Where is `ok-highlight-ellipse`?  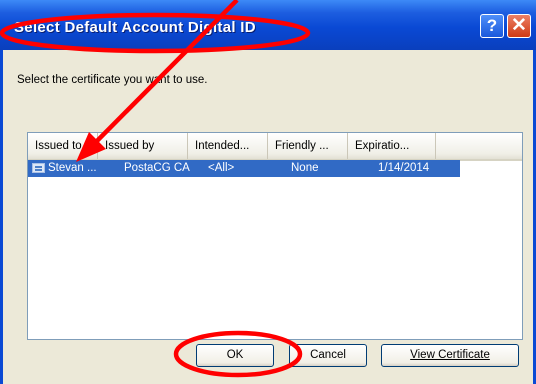 ok-highlight-ellipse is located at coordinates (238, 354).